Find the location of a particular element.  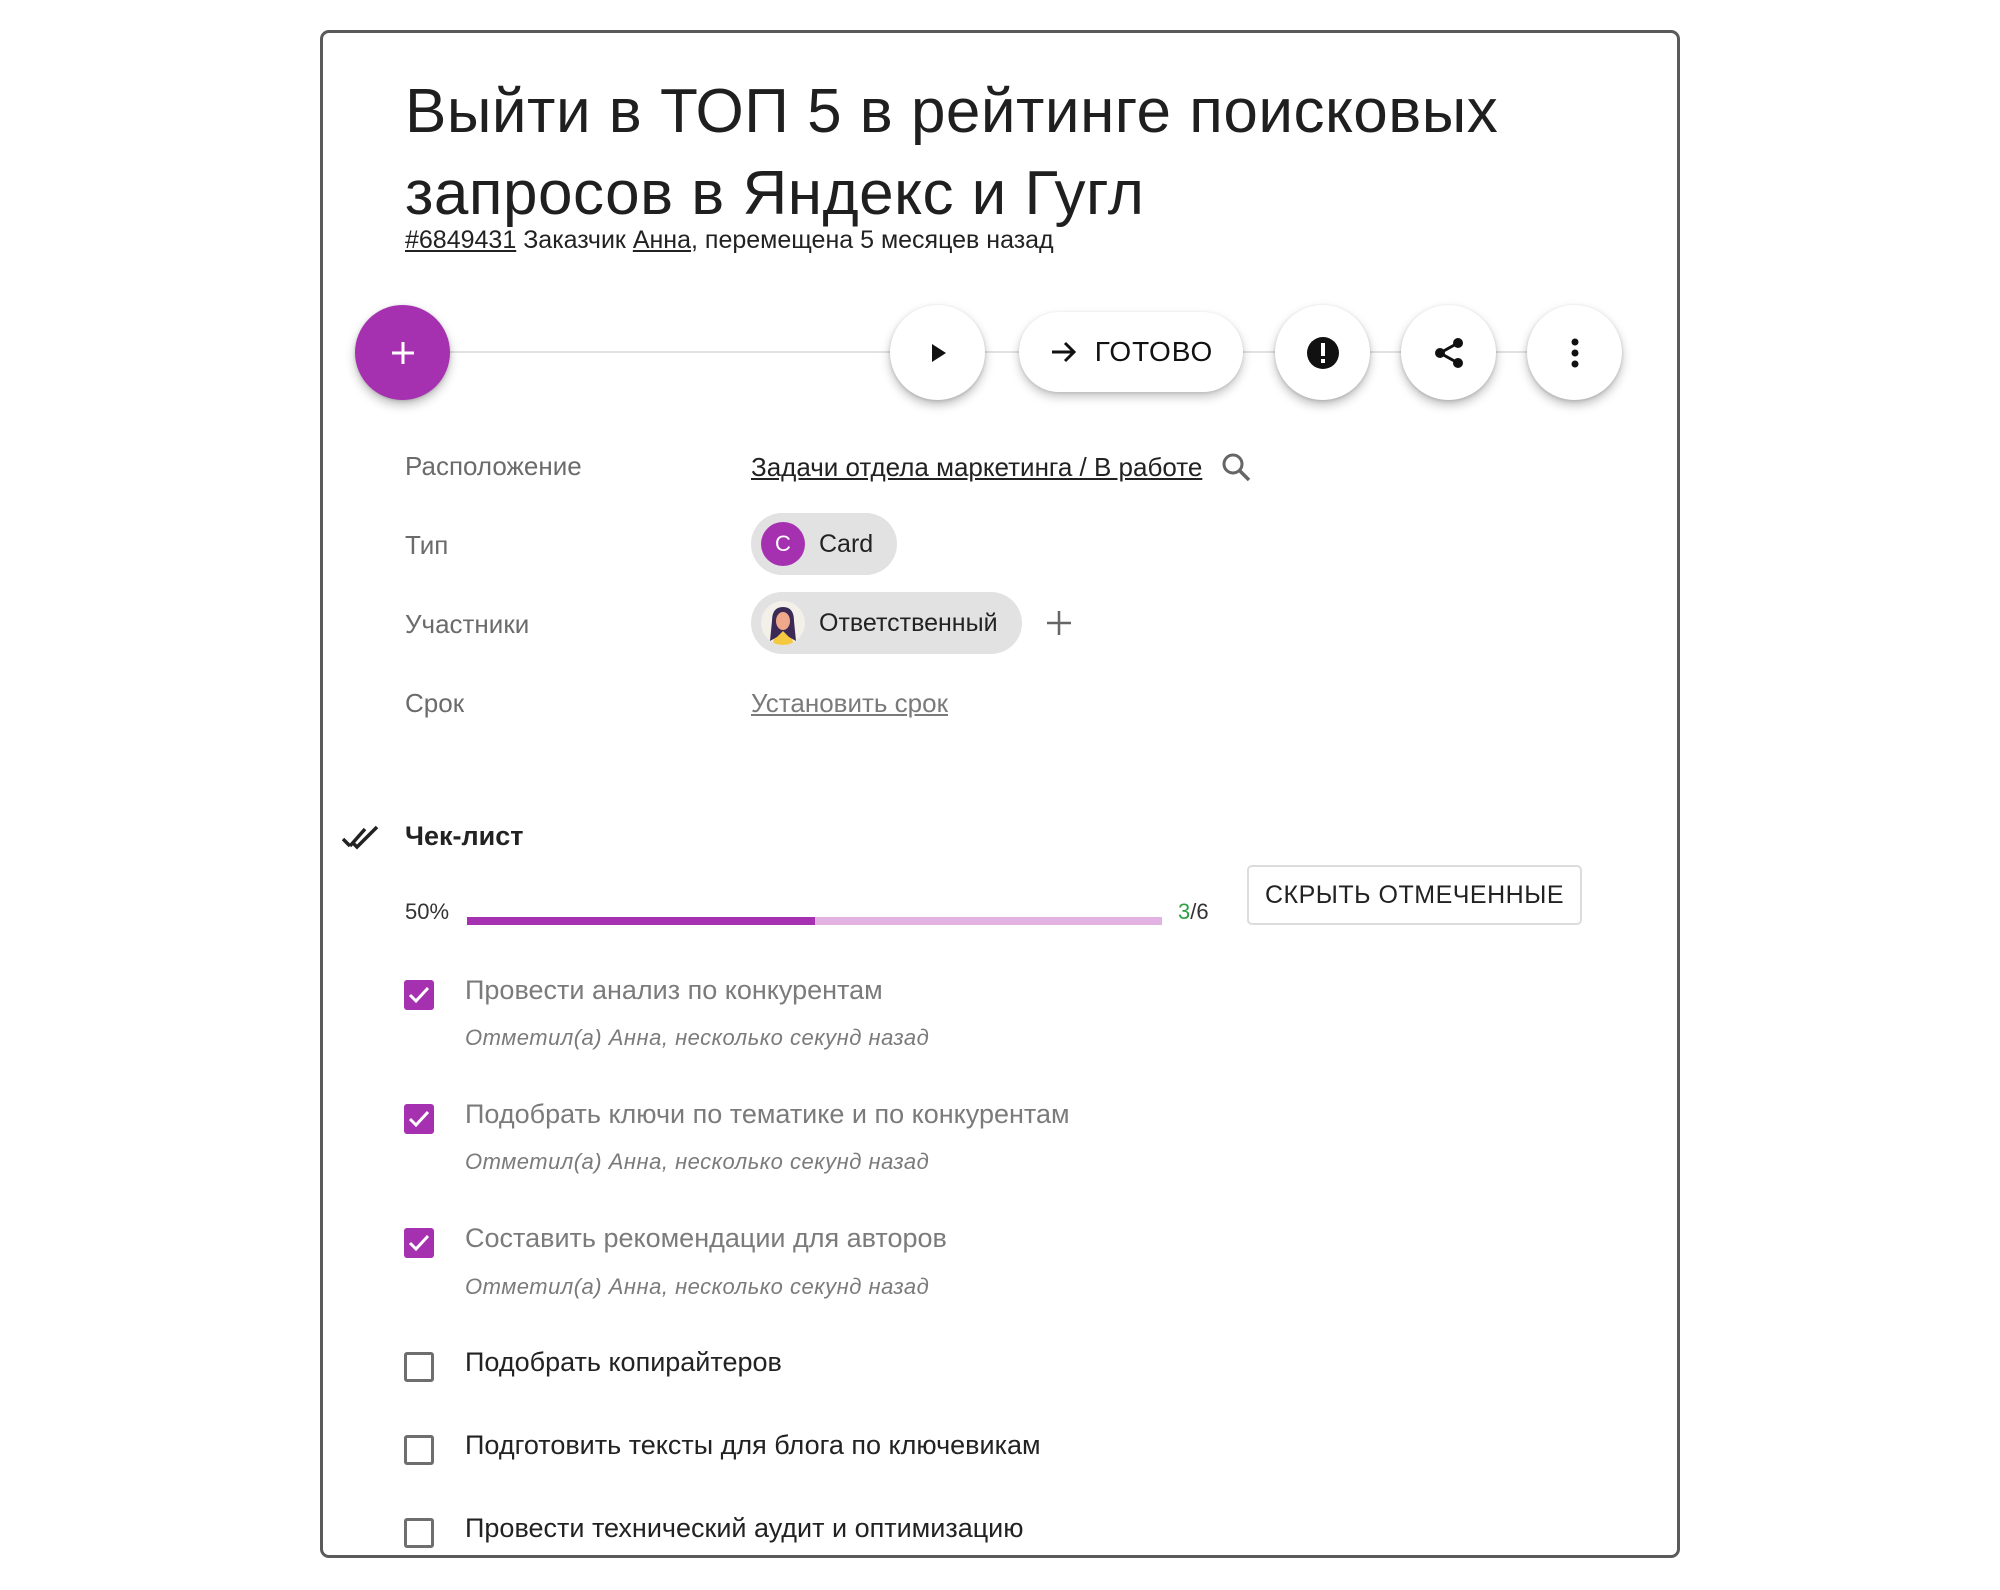

checklist-item-text: Составить рекомендации для авторов is located at coordinates (706, 1238).